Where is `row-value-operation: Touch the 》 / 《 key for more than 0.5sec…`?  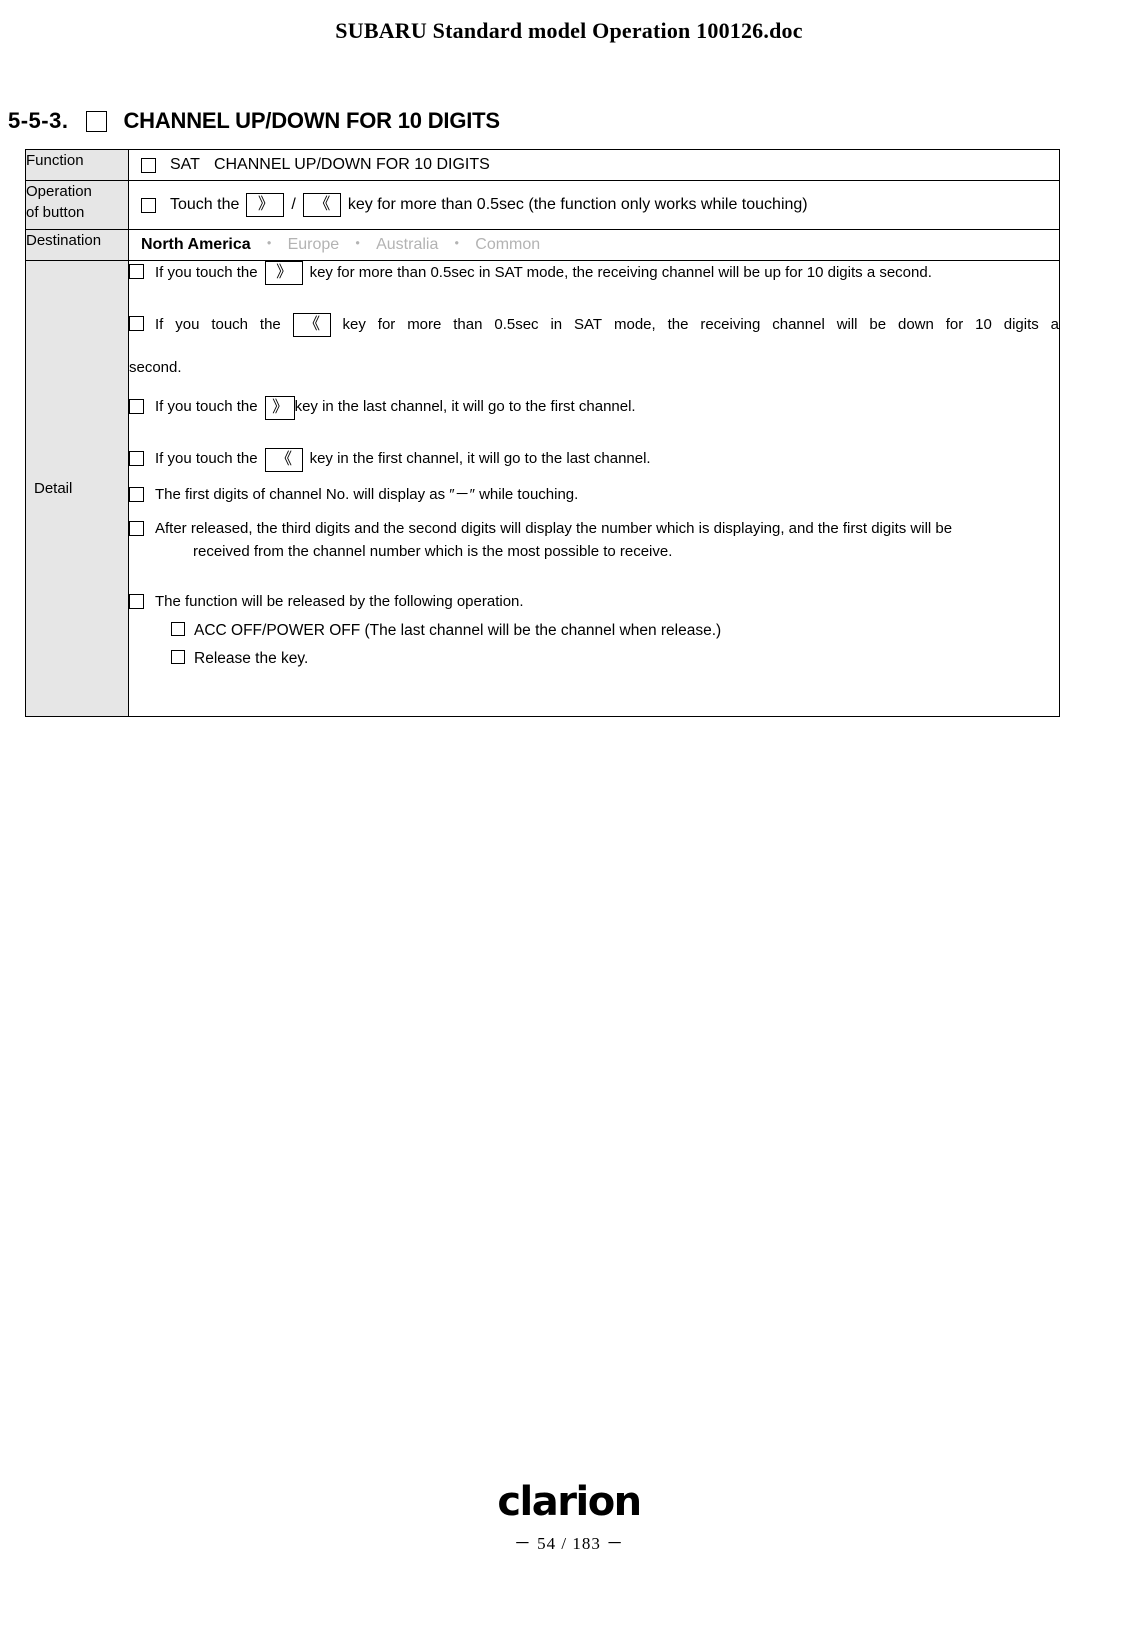 row-value-operation: Touch the 》 / 《 key for more than 0.5sec… is located at coordinates (594, 205).